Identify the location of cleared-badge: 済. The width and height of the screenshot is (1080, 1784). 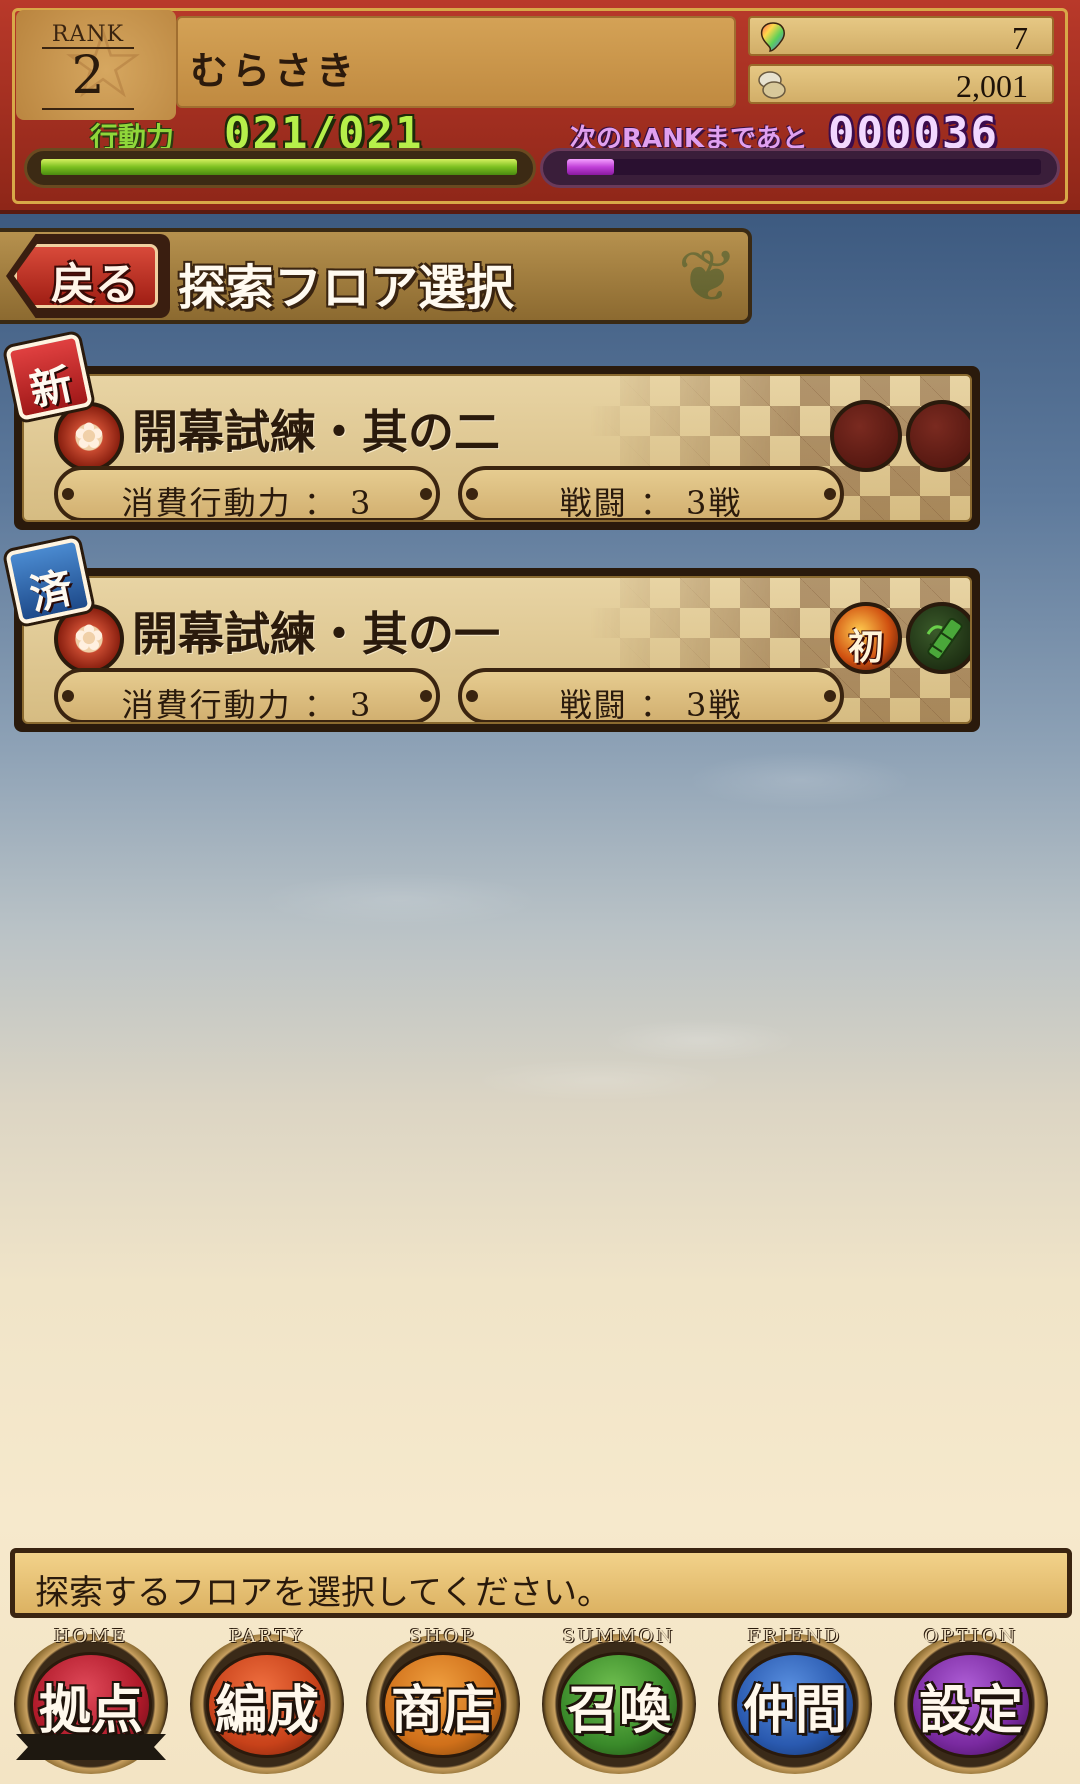
(49, 581).